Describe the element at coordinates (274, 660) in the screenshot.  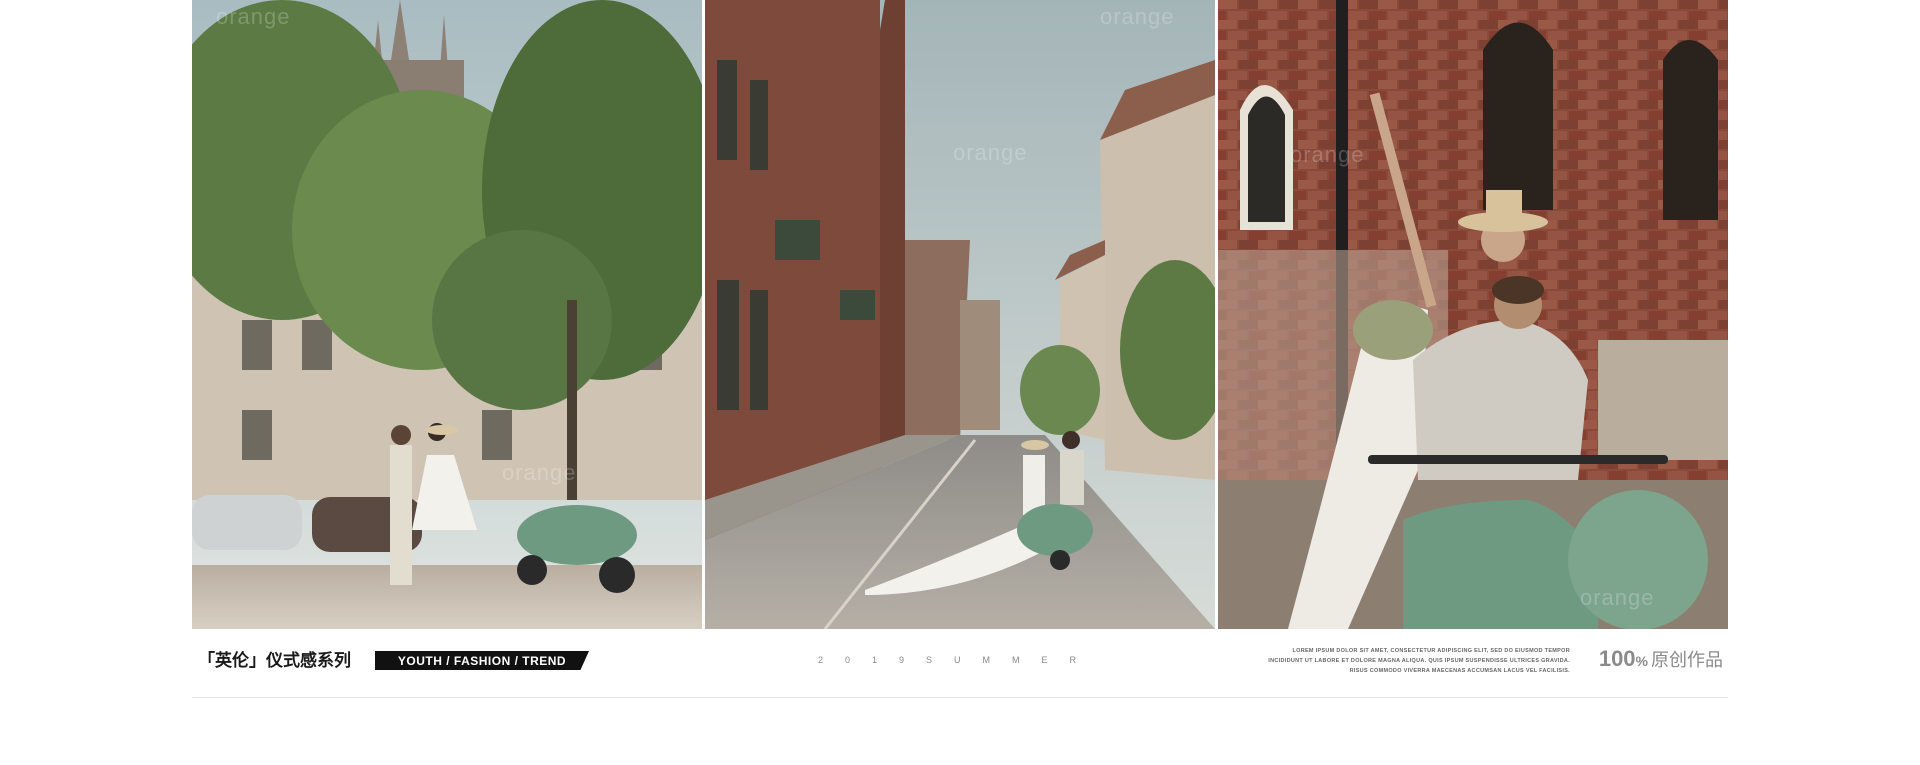
I see `series-title: 「英伦」仪式感系列` at that location.